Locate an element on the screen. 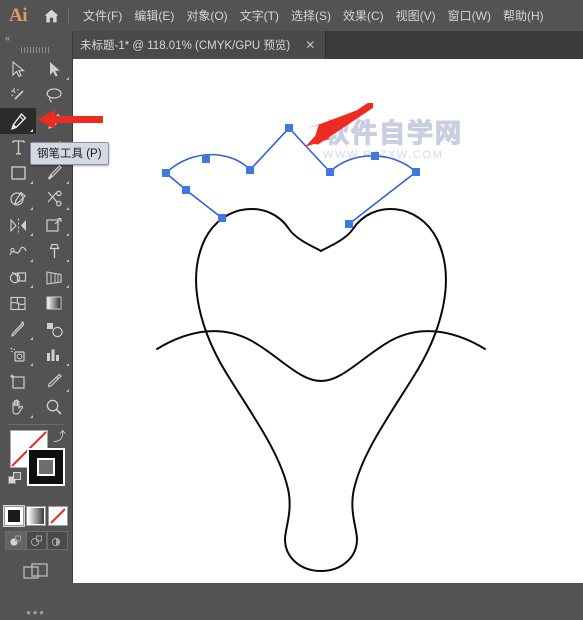 The image size is (583, 620). document-tab-bar: 未标题-1* @ 118.01% (CMYK/GPU 预览) ✕ is located at coordinates (291, 45).